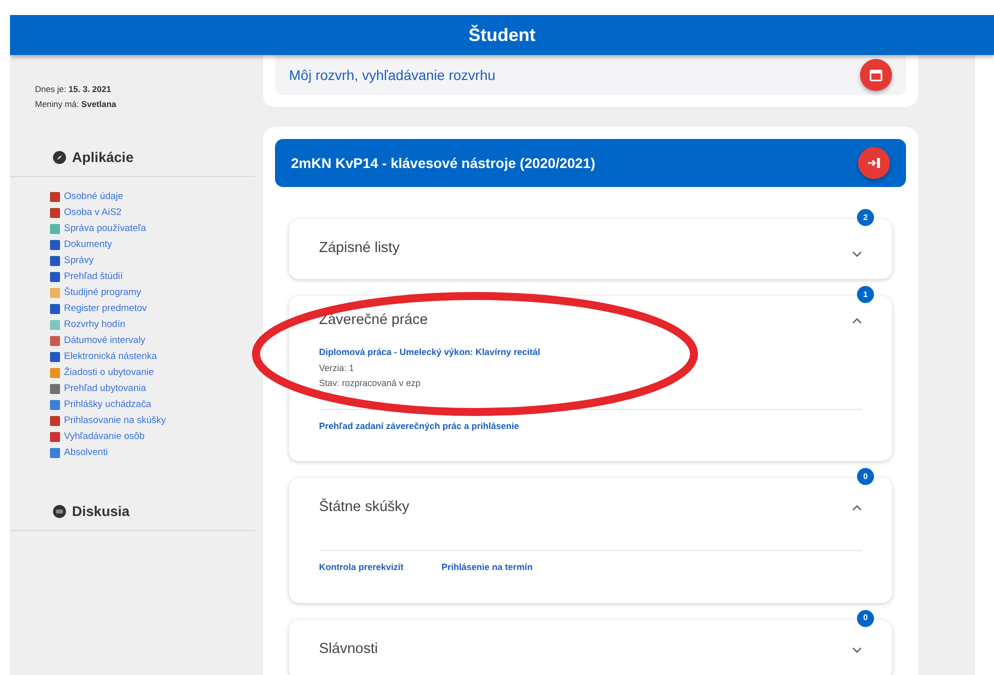  I want to click on panel-title: Štátne skúšky, so click(364, 508).